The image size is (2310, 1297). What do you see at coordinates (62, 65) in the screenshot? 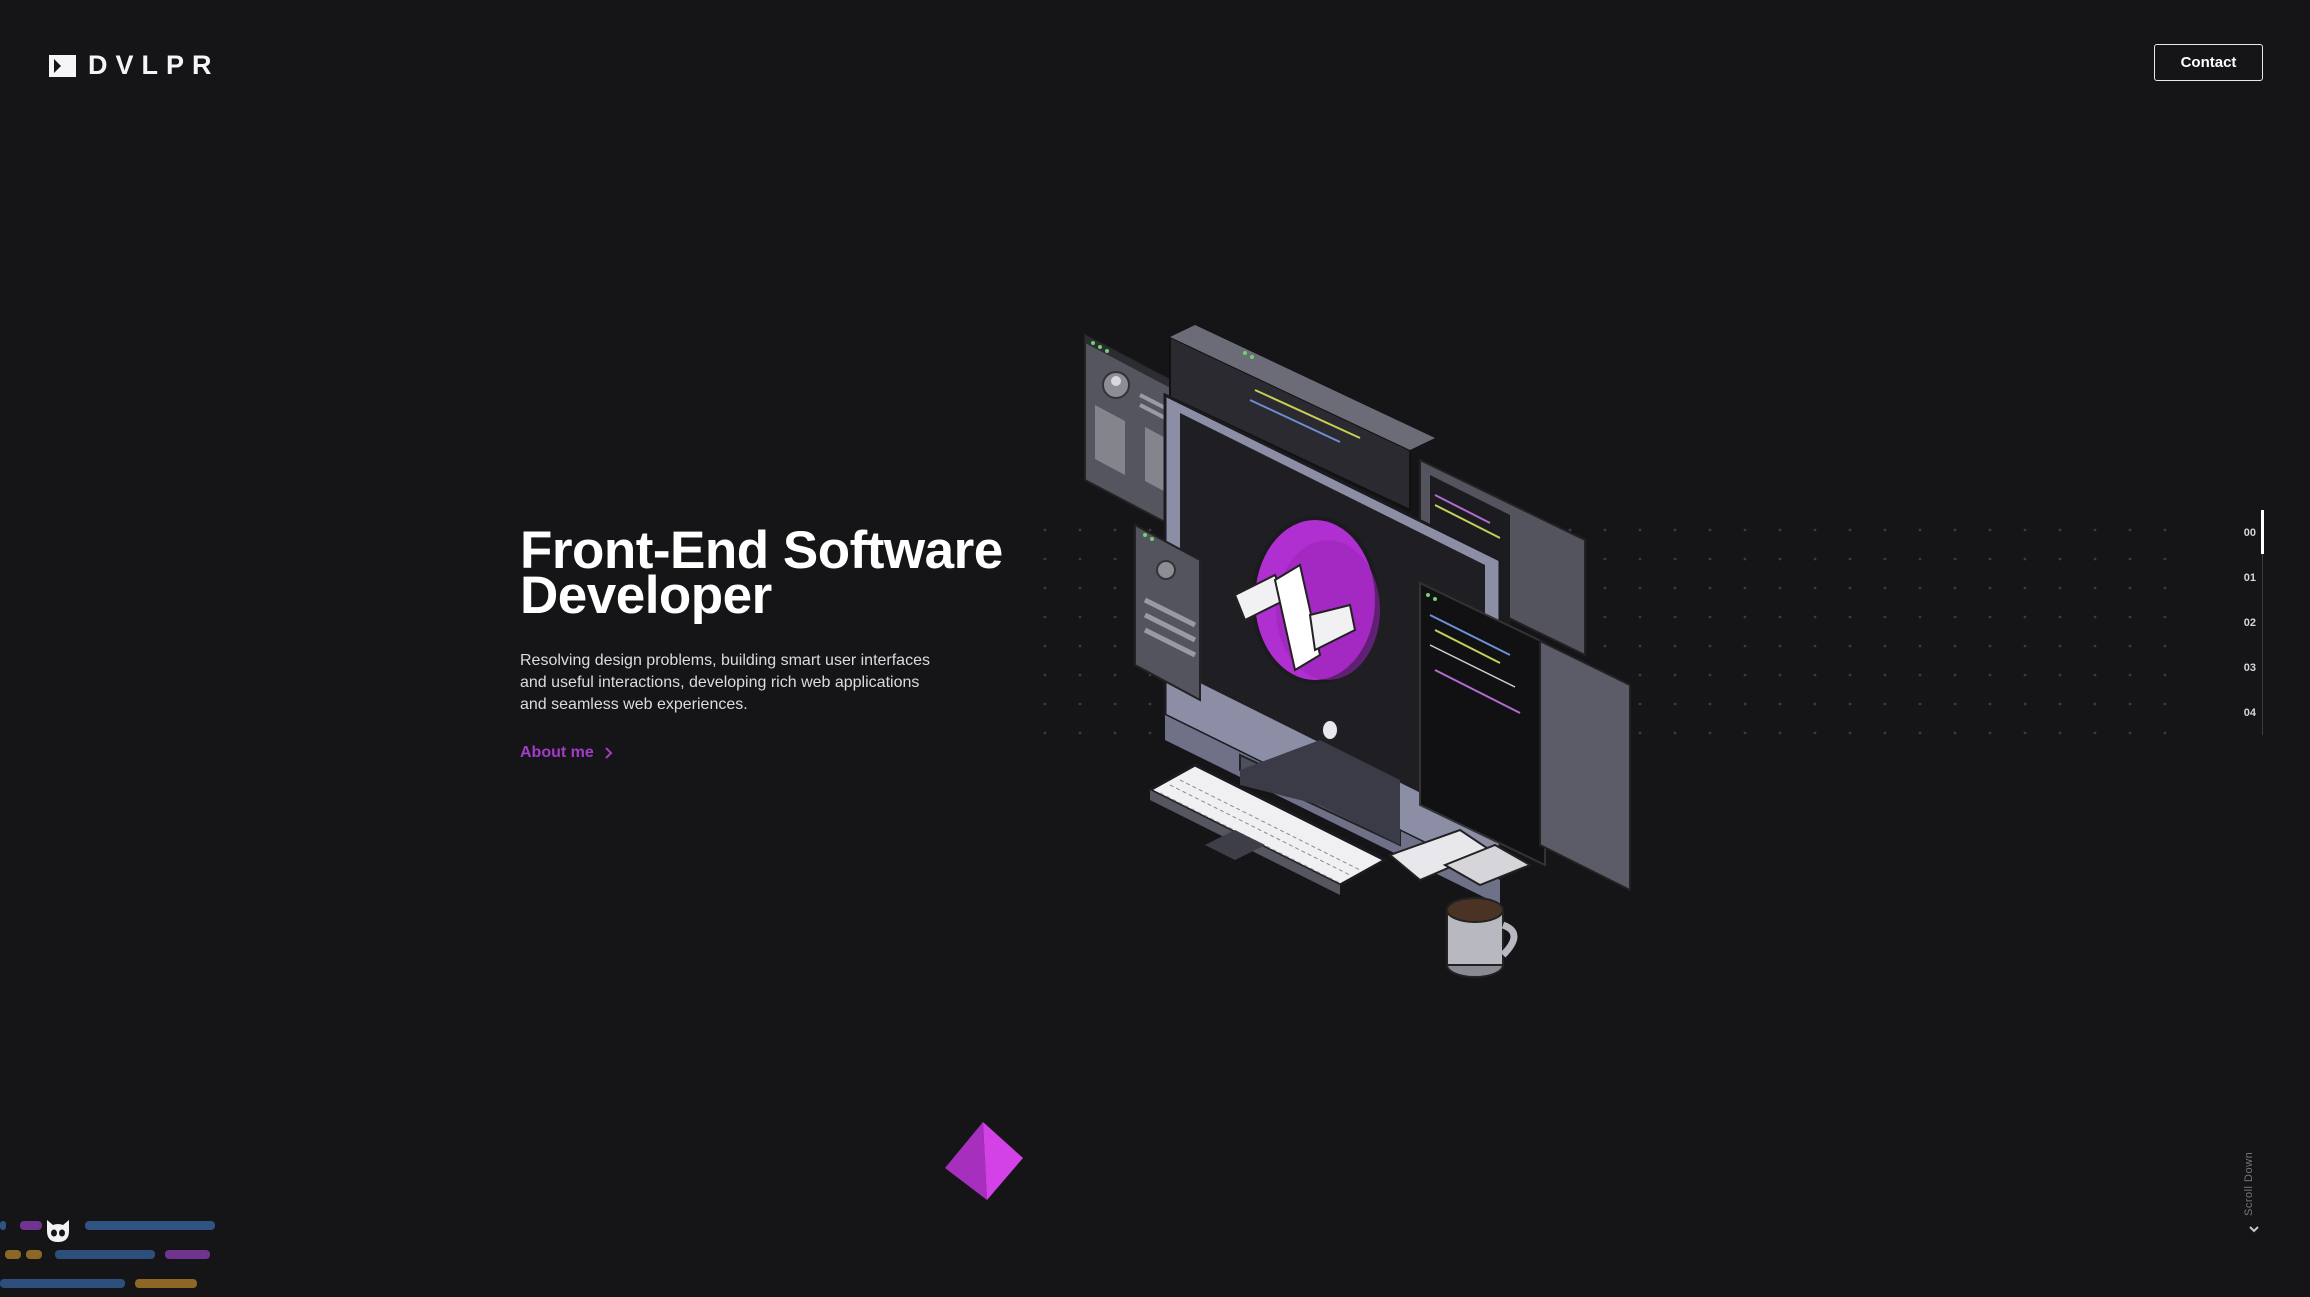
I see `terminal-prompt-icon` at bounding box center [62, 65].